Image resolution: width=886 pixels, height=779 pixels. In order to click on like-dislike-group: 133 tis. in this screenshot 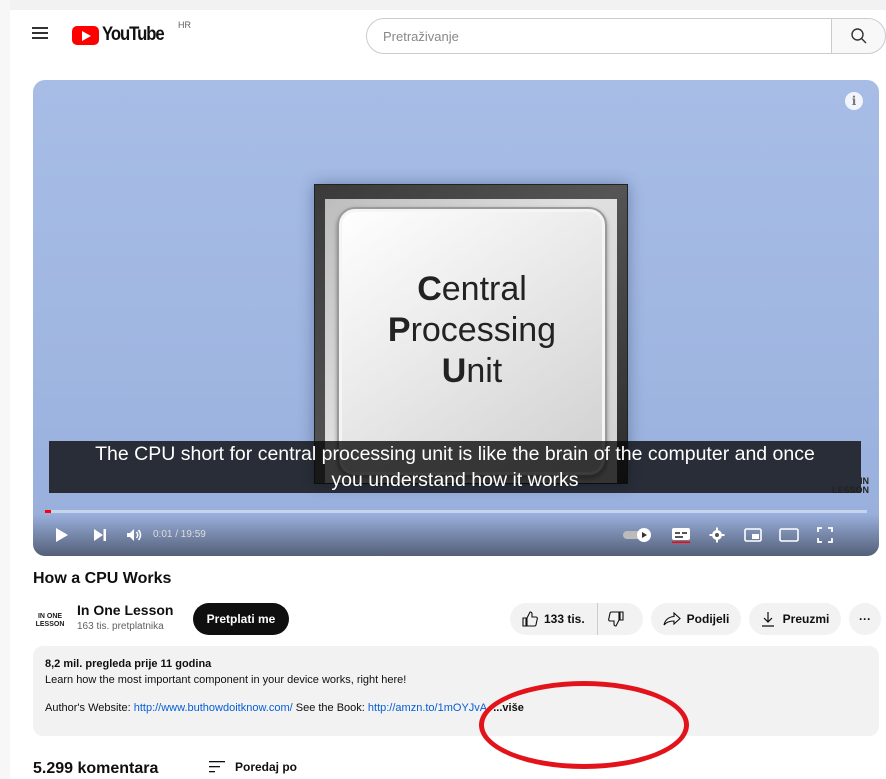, I will do `click(576, 619)`.